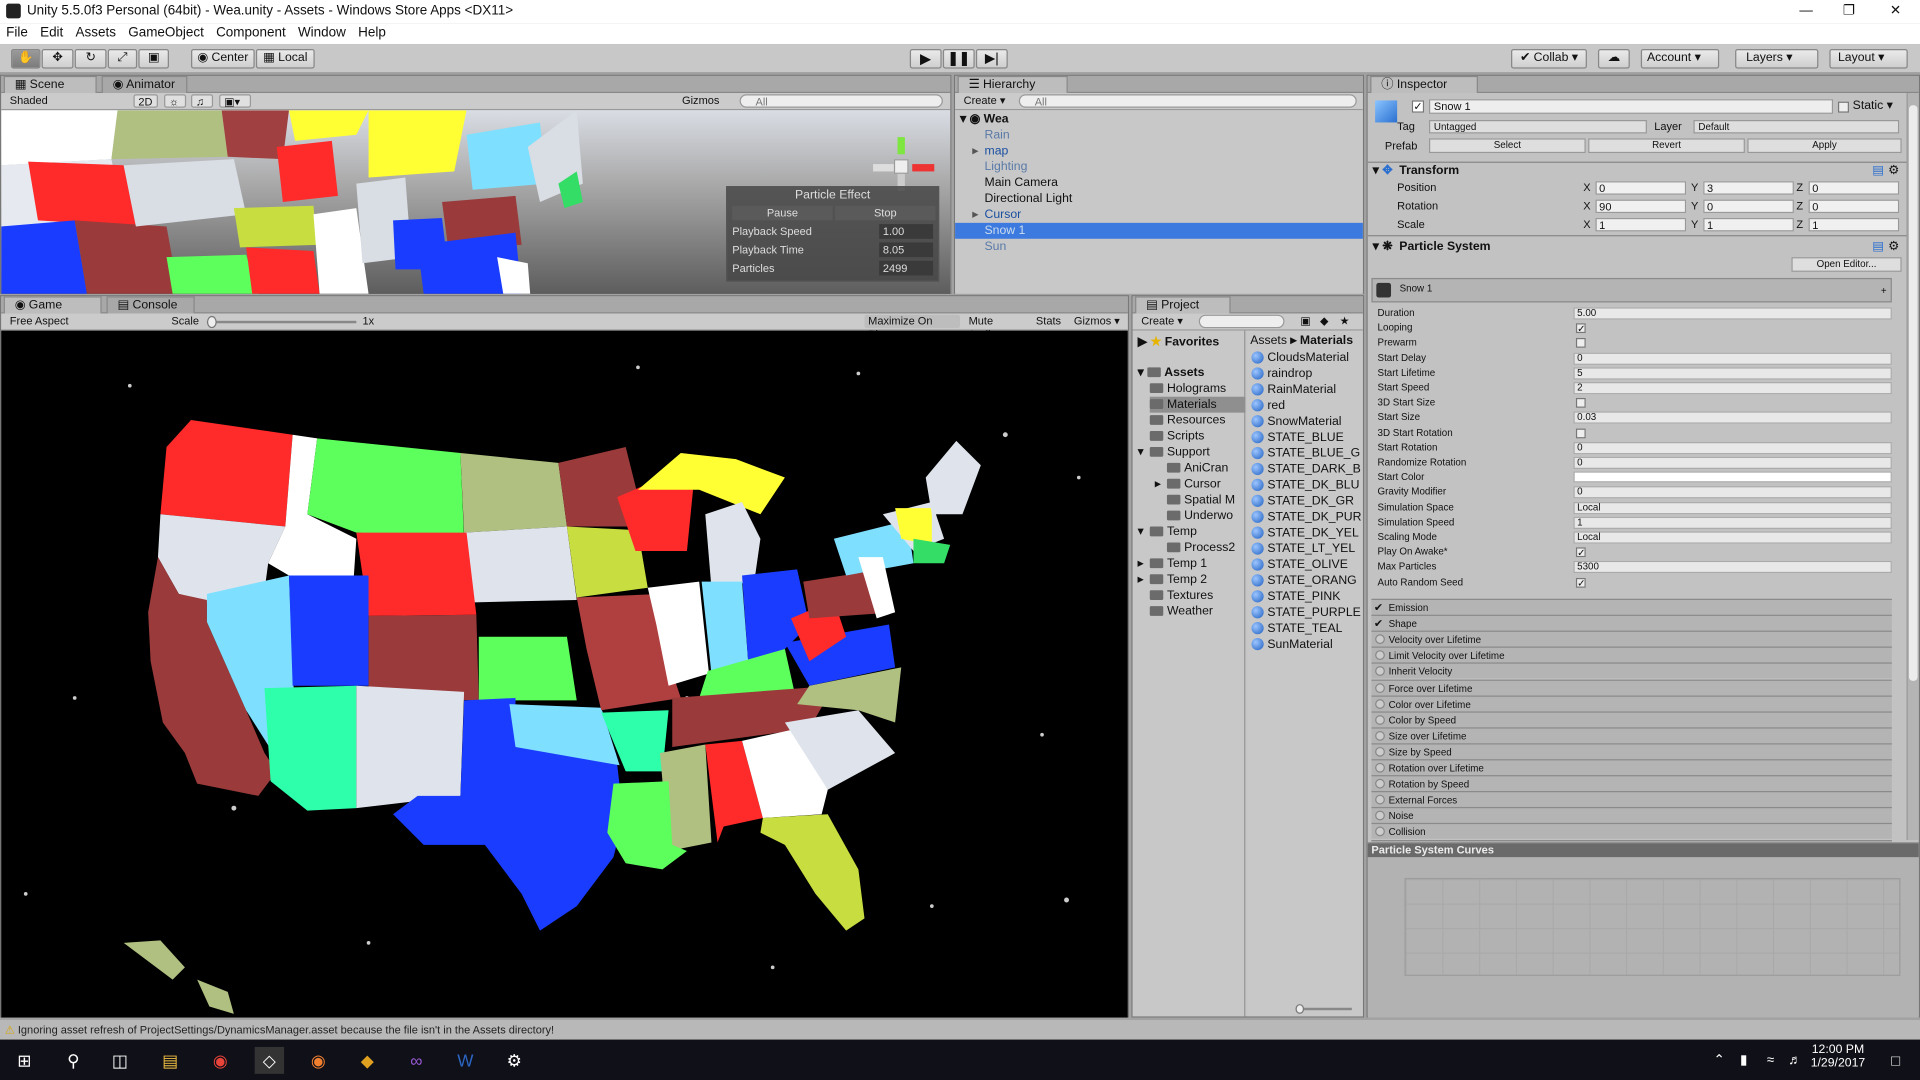 The width and height of the screenshot is (1920, 1080). Describe the element at coordinates (1895, 11) in the screenshot. I see `close-icon: ✕` at that location.